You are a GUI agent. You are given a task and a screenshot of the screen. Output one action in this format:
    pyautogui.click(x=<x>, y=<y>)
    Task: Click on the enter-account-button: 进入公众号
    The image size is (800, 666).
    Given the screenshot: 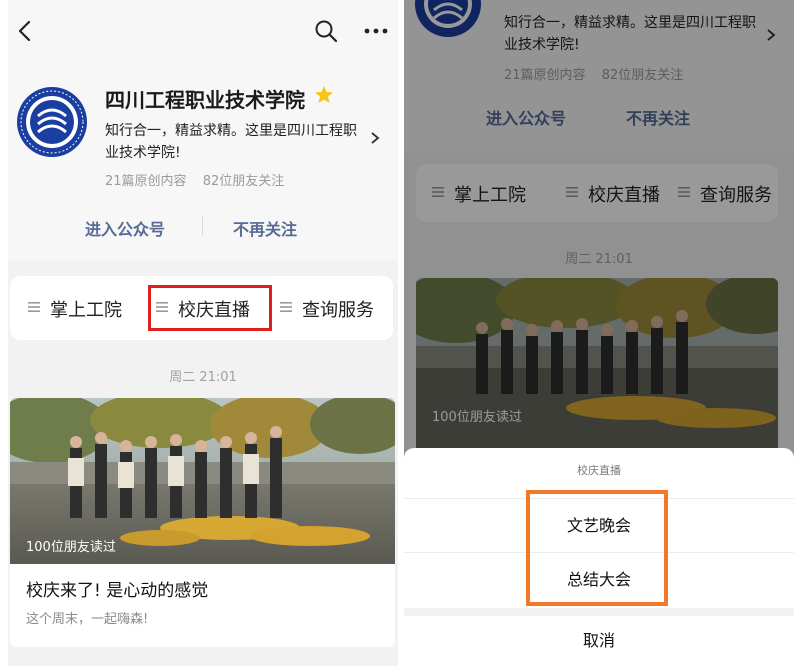 What is the action you would take?
    pyautogui.click(x=125, y=228)
    